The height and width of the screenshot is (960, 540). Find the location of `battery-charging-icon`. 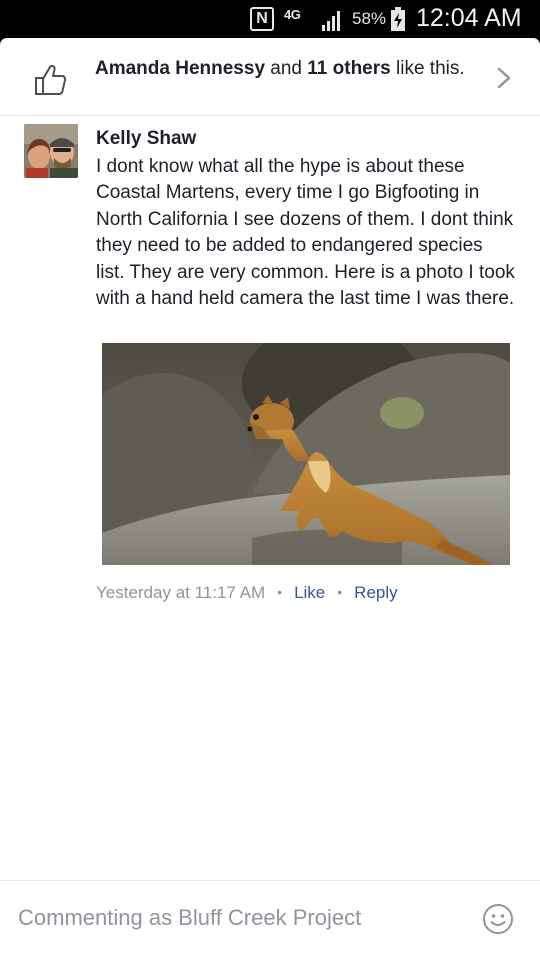

battery-charging-icon is located at coordinates (398, 19).